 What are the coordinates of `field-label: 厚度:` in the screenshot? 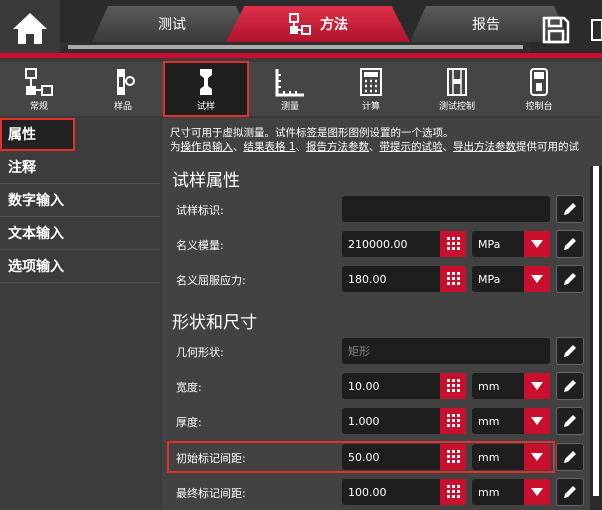 It's located at (189, 422).